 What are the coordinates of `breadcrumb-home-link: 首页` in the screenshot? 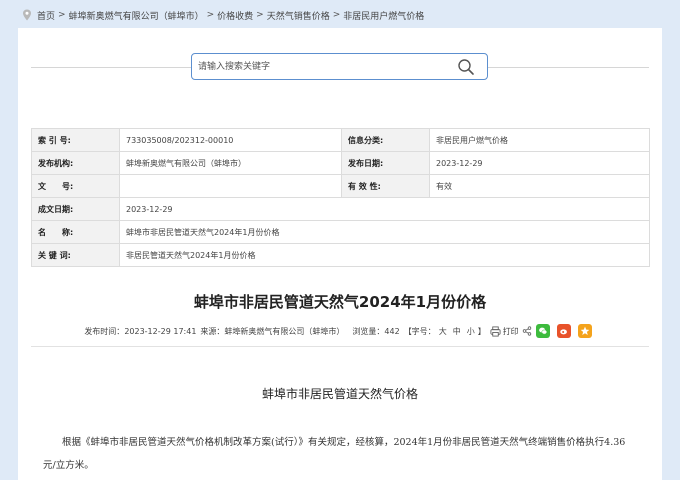 It's located at (46, 15).